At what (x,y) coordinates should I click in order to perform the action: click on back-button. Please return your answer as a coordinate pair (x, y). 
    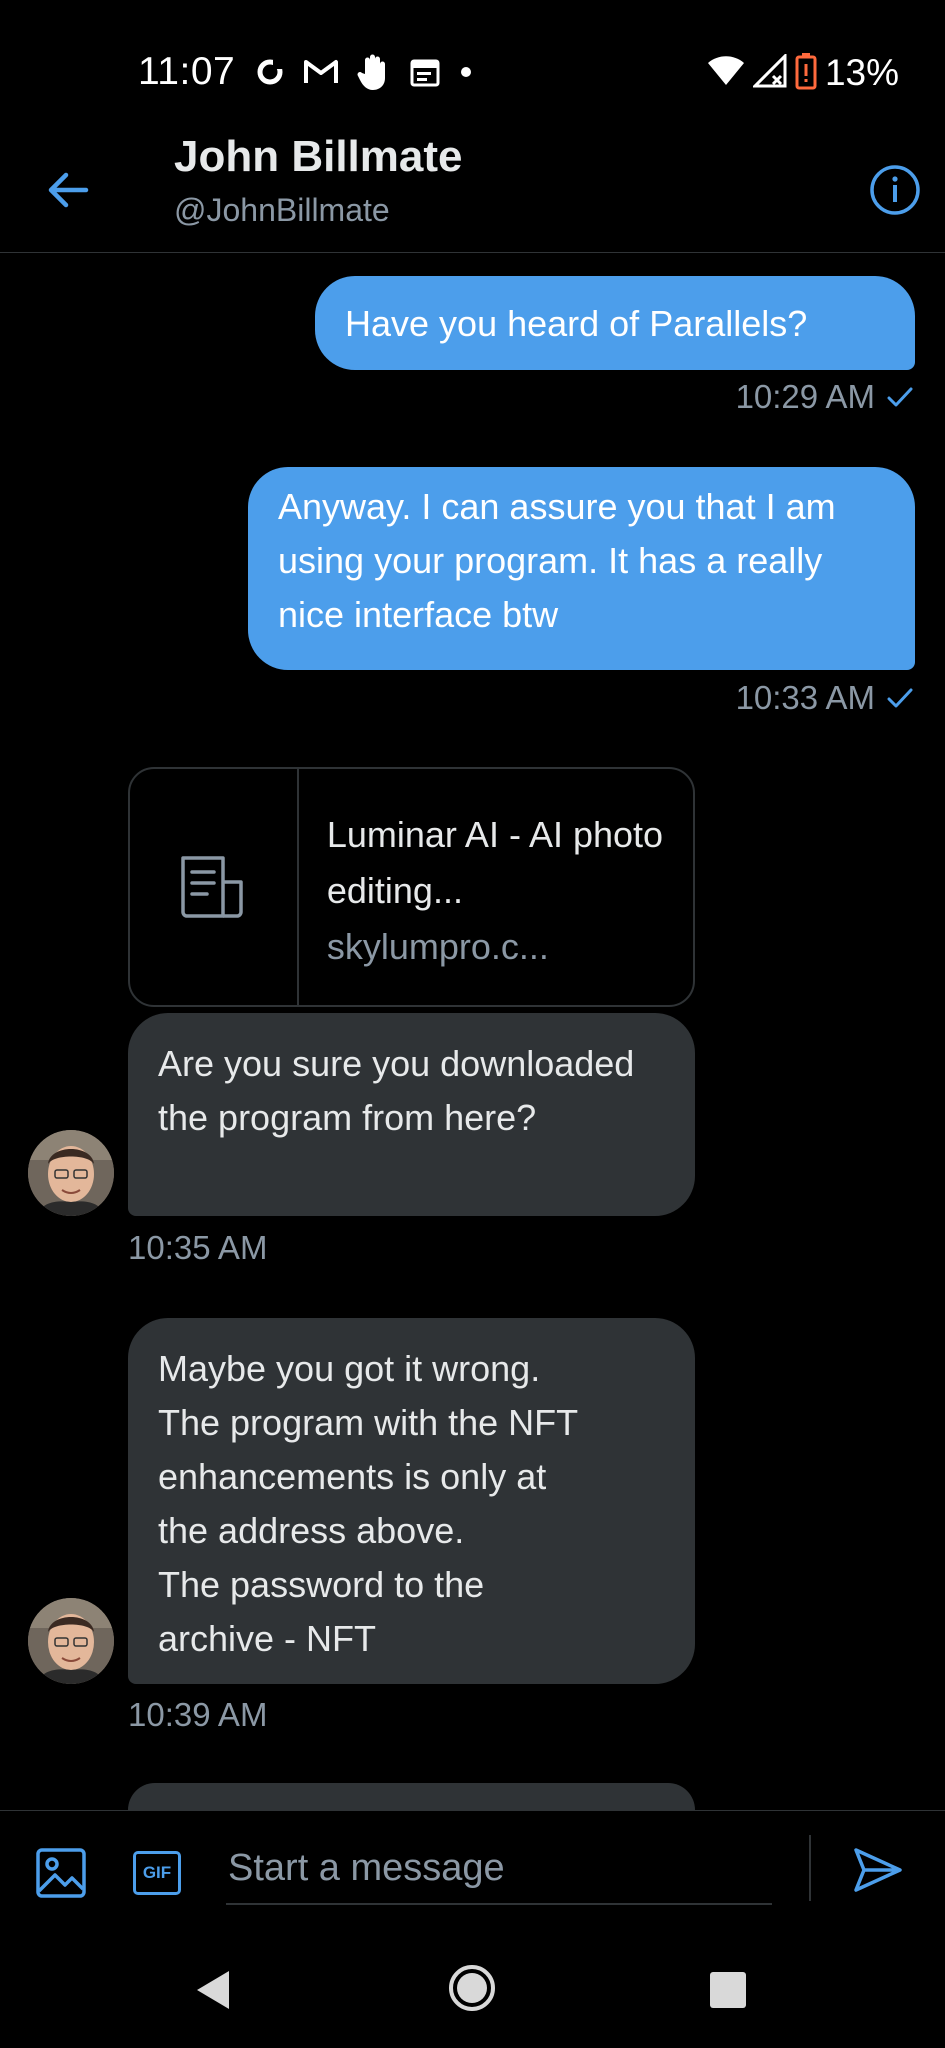
    Looking at the image, I should click on (68, 190).